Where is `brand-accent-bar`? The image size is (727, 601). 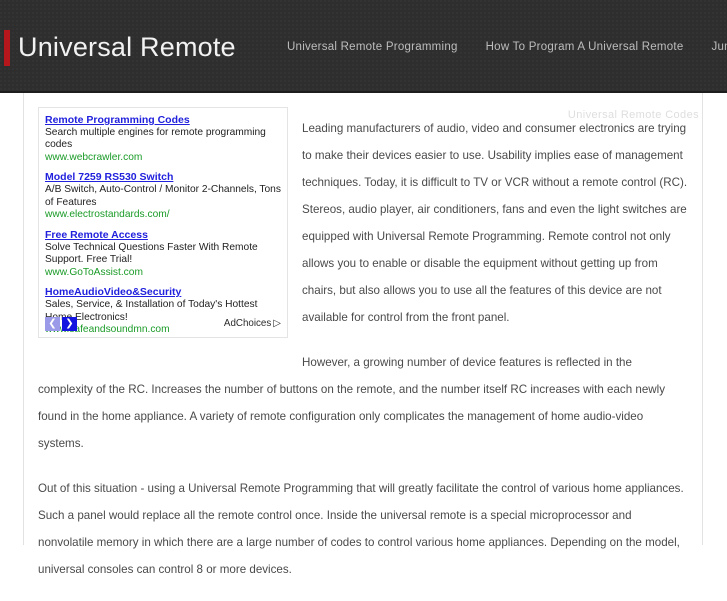
brand-accent-bar is located at coordinates (7, 48).